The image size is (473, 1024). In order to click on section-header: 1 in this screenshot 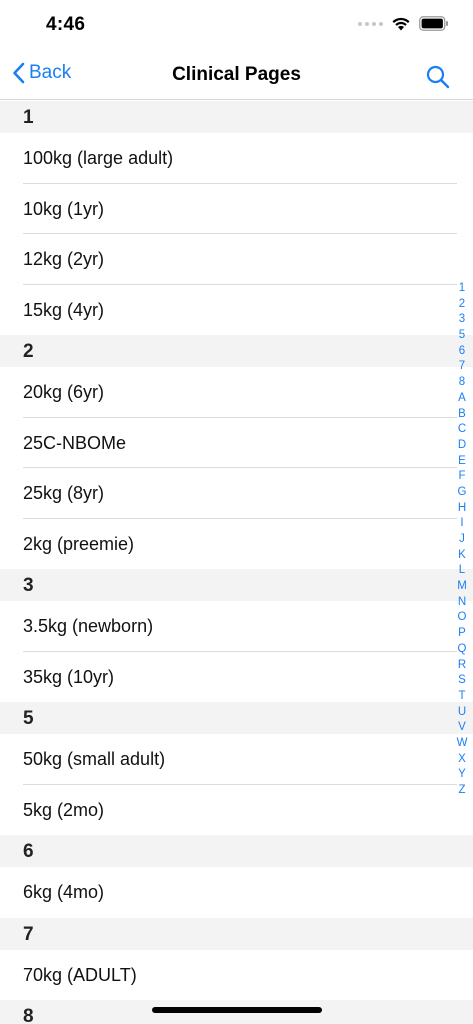, I will do `click(236, 117)`.